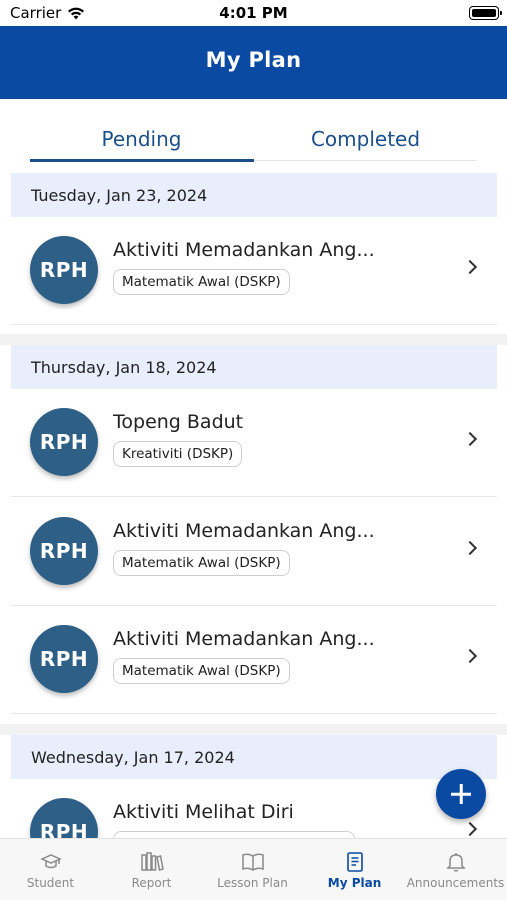 Image resolution: width=507 pixels, height=900 pixels. What do you see at coordinates (178, 422) in the screenshot?
I see `plan-title: Topeng Badut` at bounding box center [178, 422].